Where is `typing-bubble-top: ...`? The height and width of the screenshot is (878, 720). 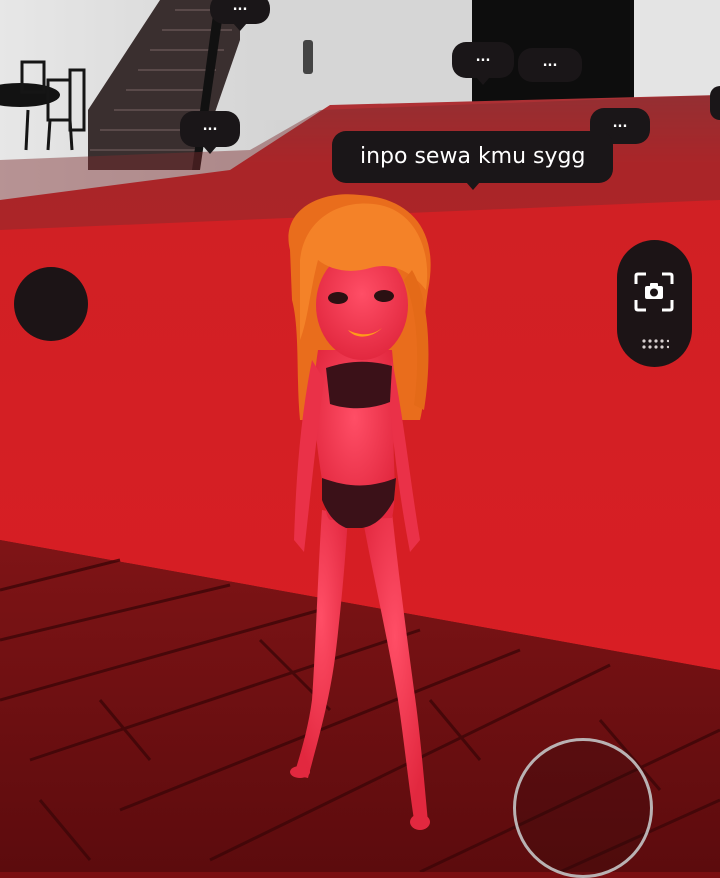
typing-bubble-top: ... is located at coordinates (240, 15).